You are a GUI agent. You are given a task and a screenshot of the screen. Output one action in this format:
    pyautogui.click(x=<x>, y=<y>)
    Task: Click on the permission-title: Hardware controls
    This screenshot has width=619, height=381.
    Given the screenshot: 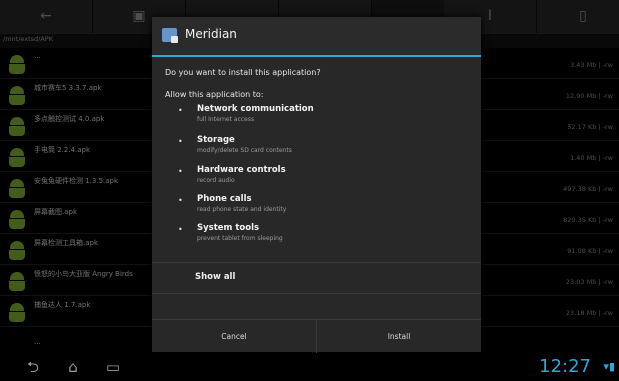 What is the action you would take?
    pyautogui.click(x=241, y=170)
    